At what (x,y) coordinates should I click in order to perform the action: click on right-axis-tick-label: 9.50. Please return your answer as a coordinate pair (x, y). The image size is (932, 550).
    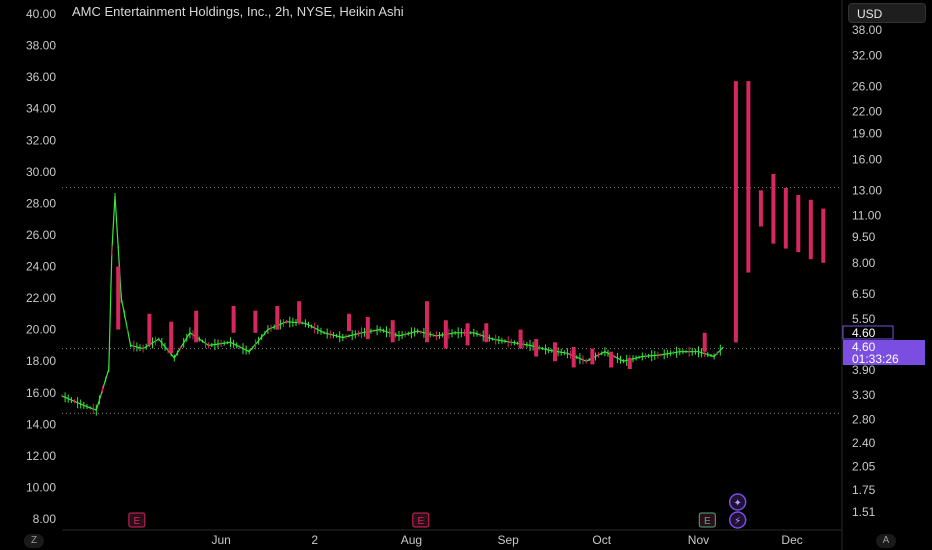
    Looking at the image, I should click on (864, 237).